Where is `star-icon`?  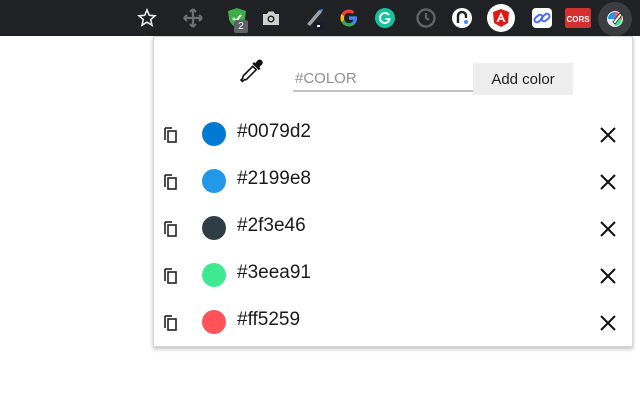
star-icon is located at coordinates (147, 18).